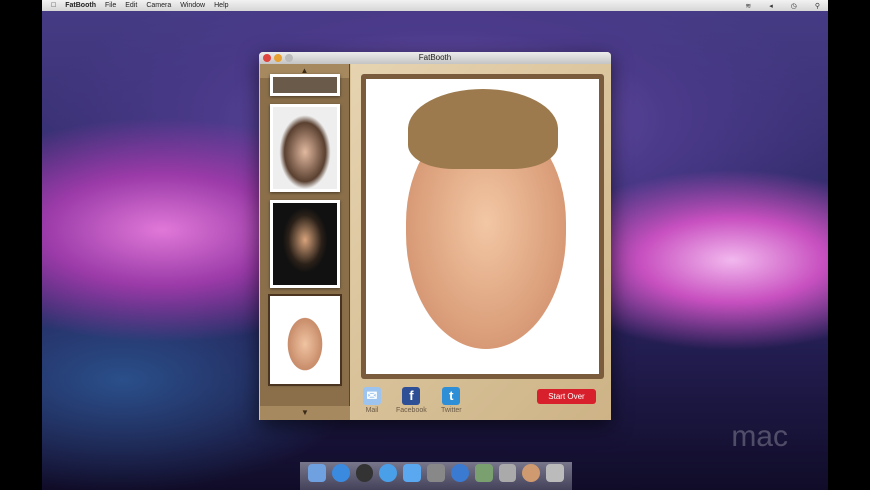 The image size is (870, 490). Describe the element at coordinates (507, 473) in the screenshot. I see `dock-expose-icon` at that location.